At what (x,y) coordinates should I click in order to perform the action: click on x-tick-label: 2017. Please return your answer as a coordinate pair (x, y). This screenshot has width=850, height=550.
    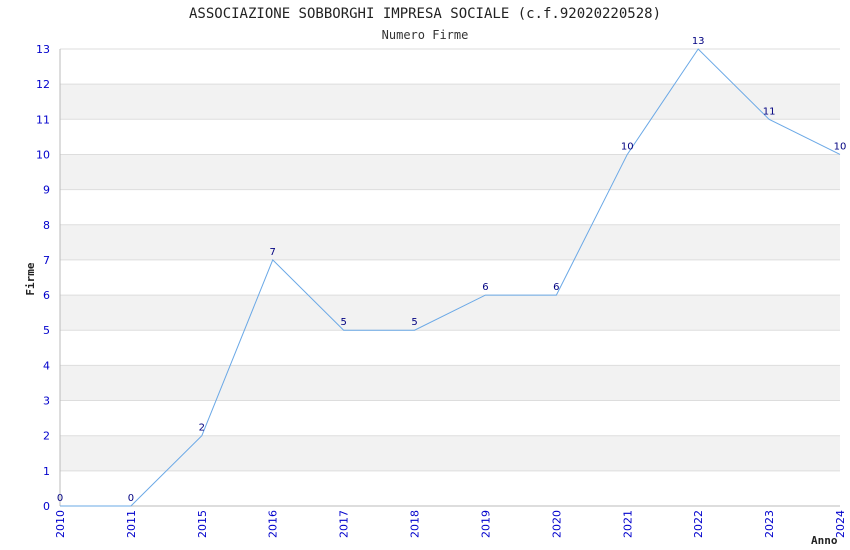
    Looking at the image, I should click on (344, 524).